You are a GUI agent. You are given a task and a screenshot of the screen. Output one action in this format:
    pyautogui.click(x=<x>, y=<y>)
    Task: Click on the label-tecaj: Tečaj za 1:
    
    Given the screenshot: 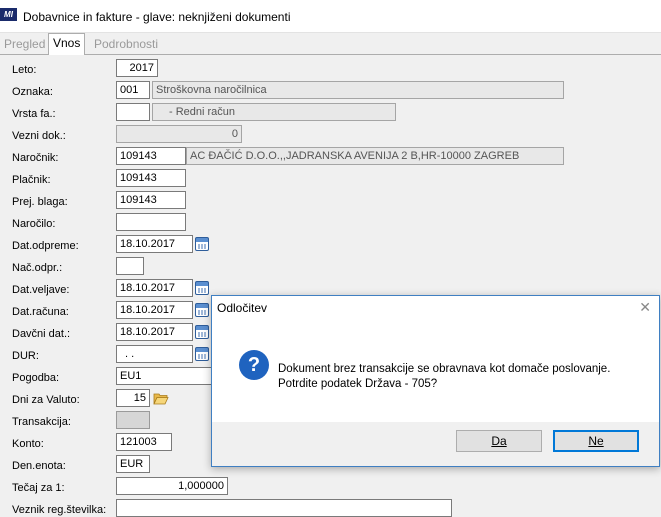 What is the action you would take?
    pyautogui.click(x=38, y=488)
    